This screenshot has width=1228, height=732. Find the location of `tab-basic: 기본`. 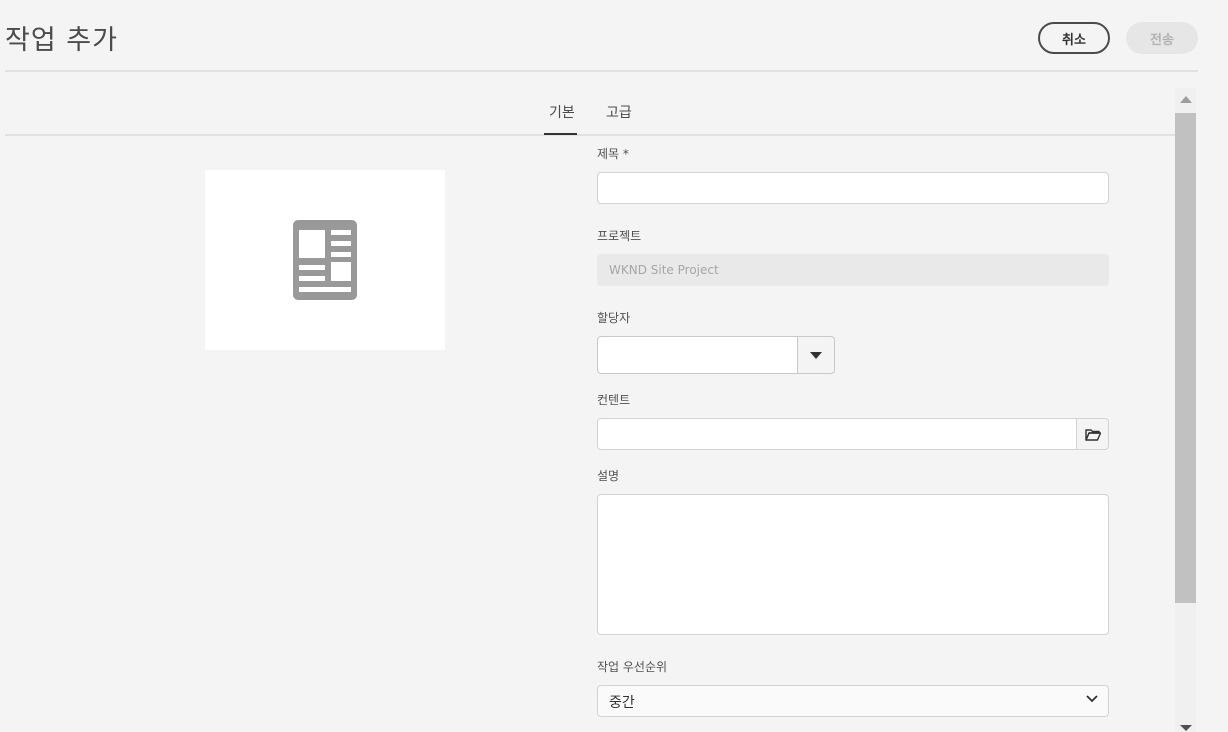

tab-basic: 기본 is located at coordinates (562, 112).